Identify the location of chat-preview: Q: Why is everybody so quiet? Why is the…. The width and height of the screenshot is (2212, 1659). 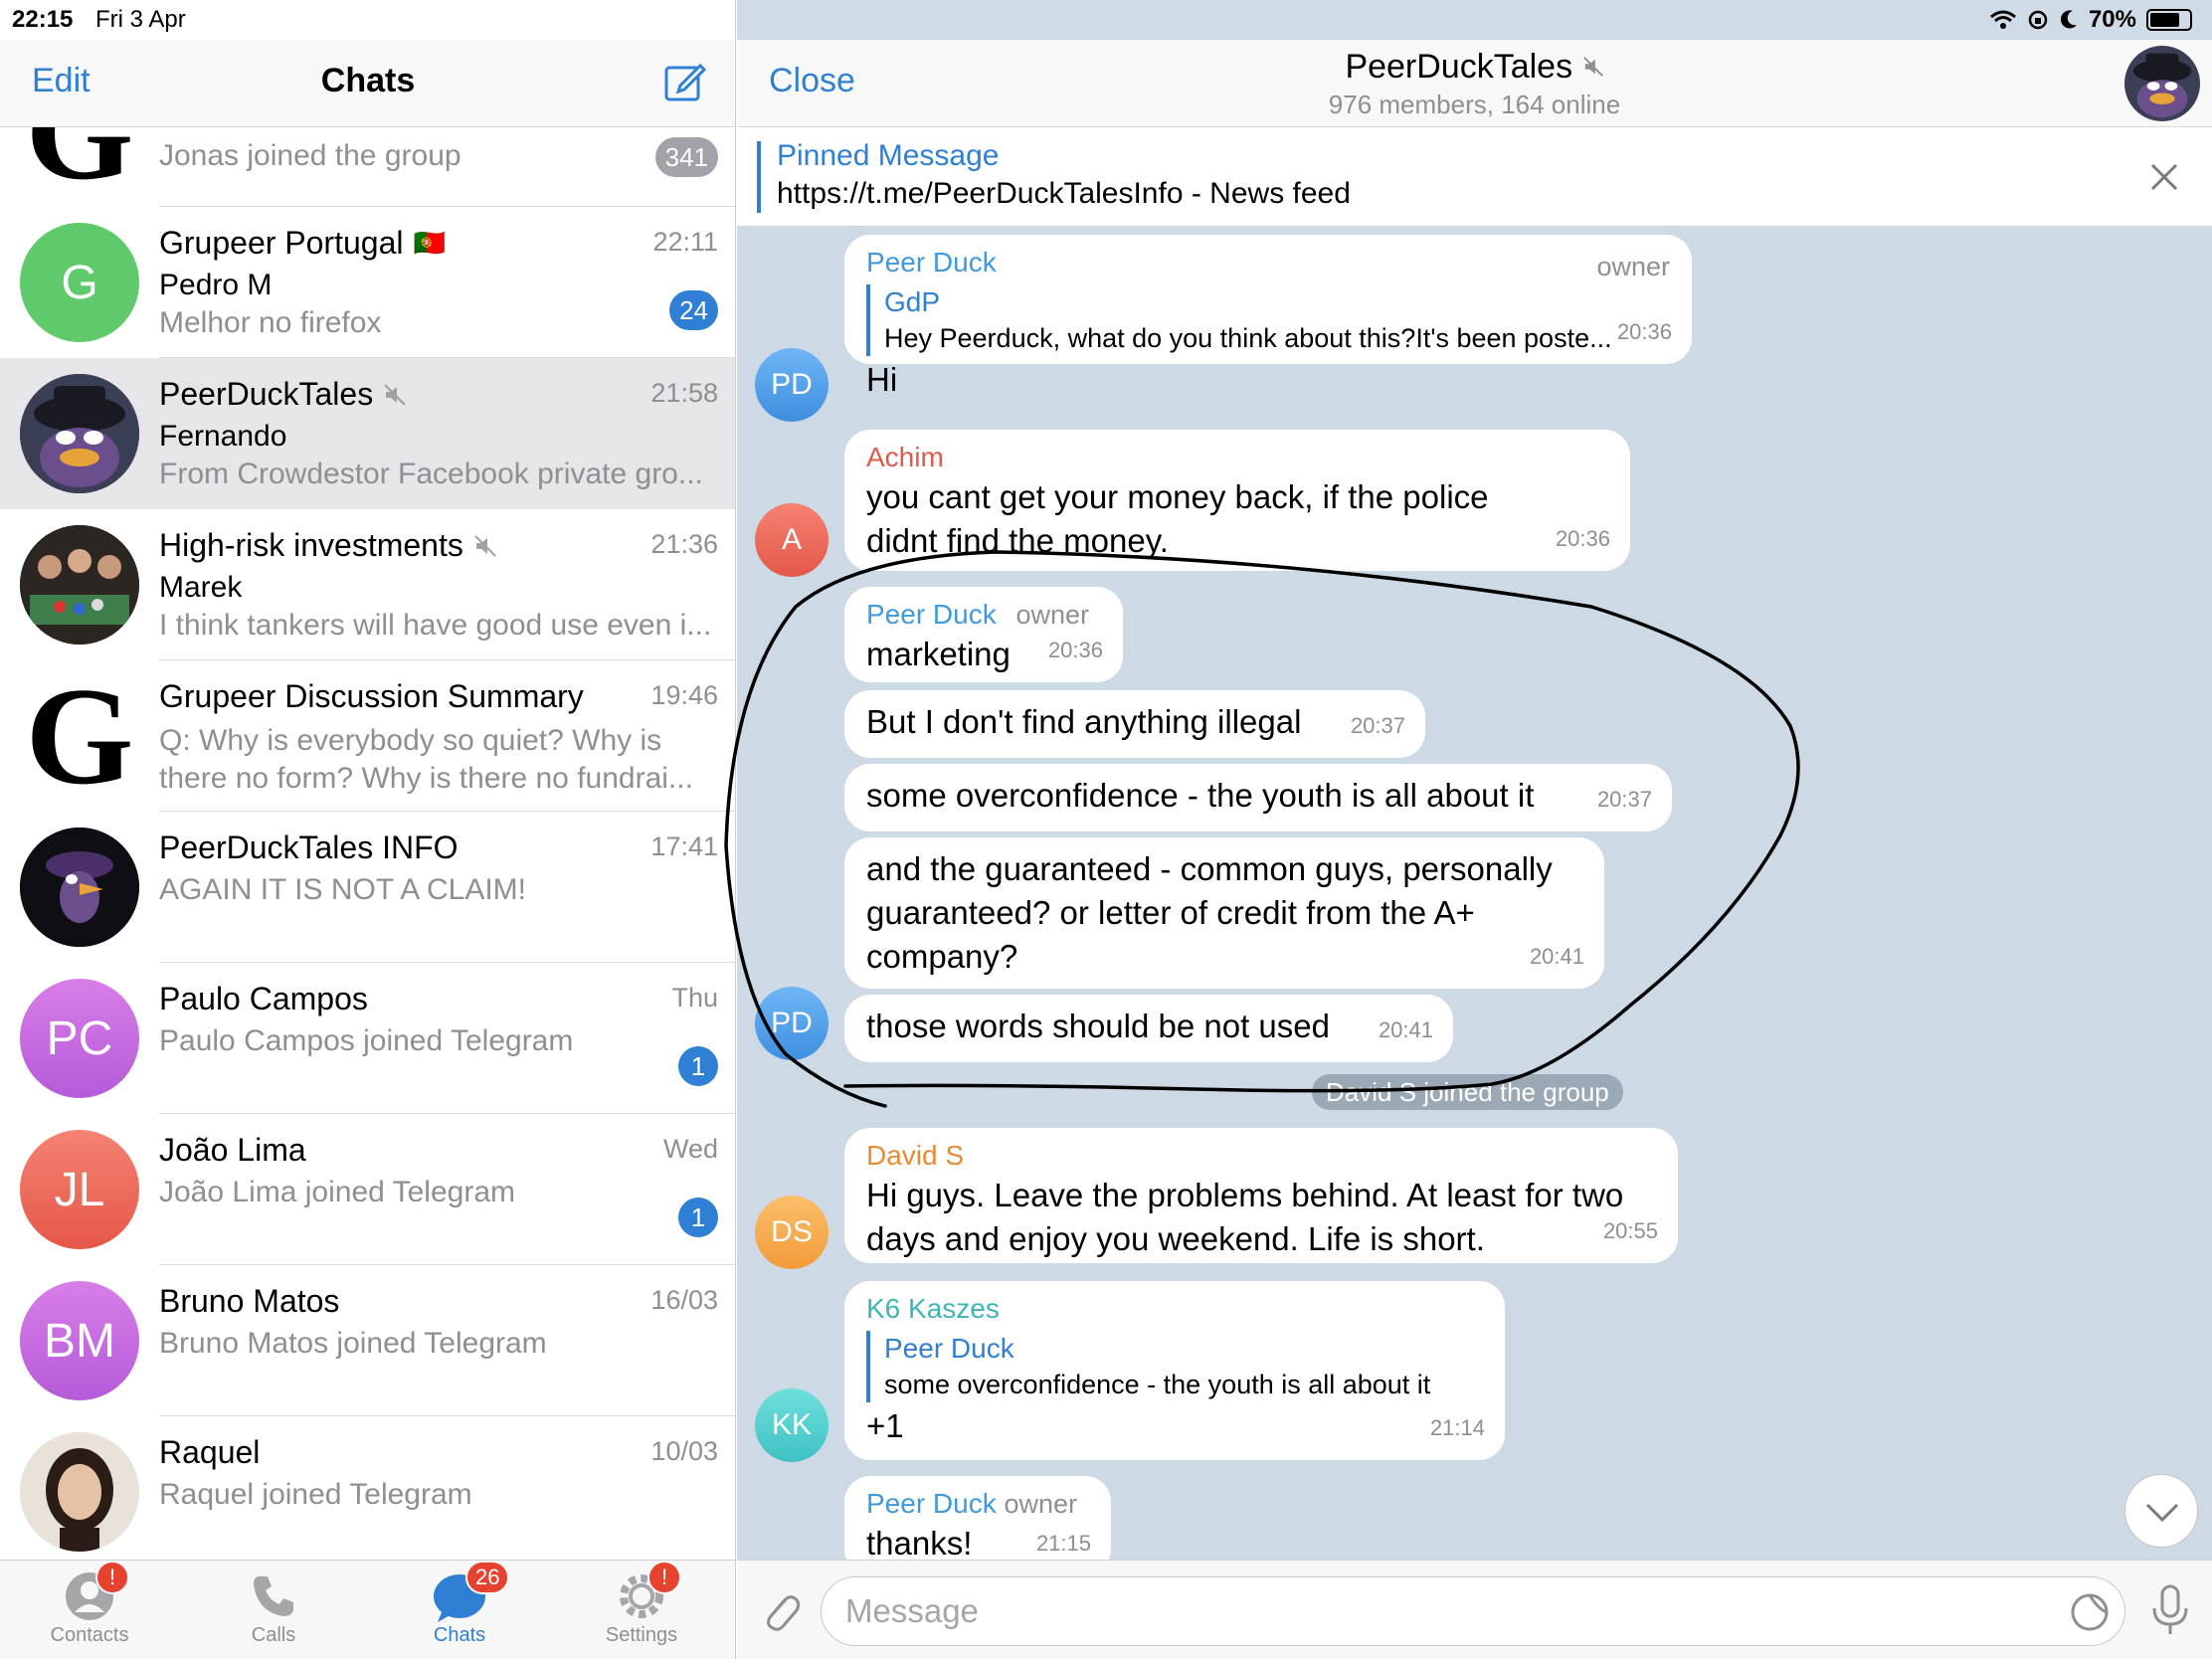
(426, 759).